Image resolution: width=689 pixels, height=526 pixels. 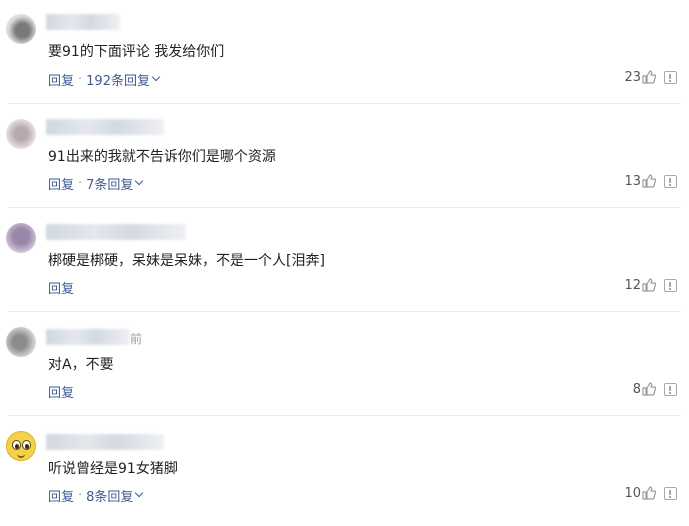 I want to click on emoji-face-avatar, so click(x=21, y=446).